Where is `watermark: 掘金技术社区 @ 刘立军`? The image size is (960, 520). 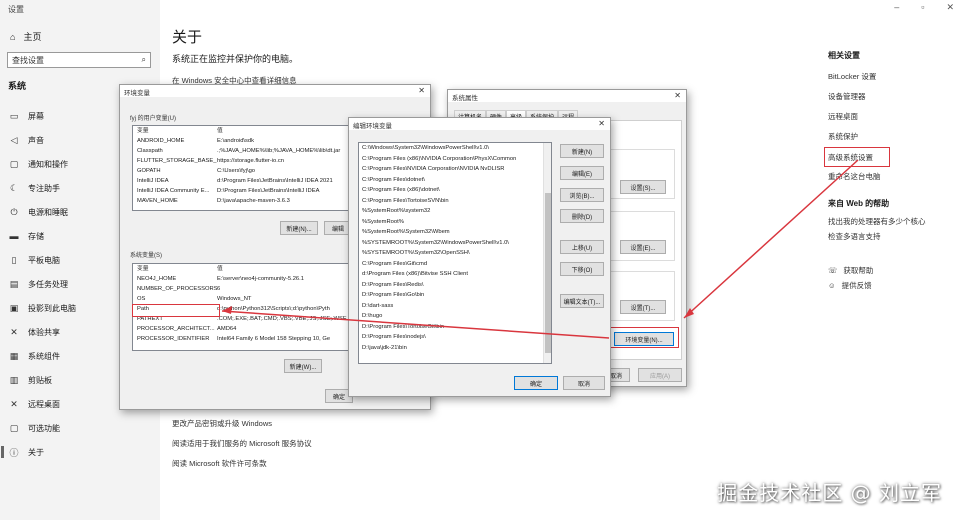 watermark: 掘金技术社区 @ 刘立军 is located at coordinates (829, 493).